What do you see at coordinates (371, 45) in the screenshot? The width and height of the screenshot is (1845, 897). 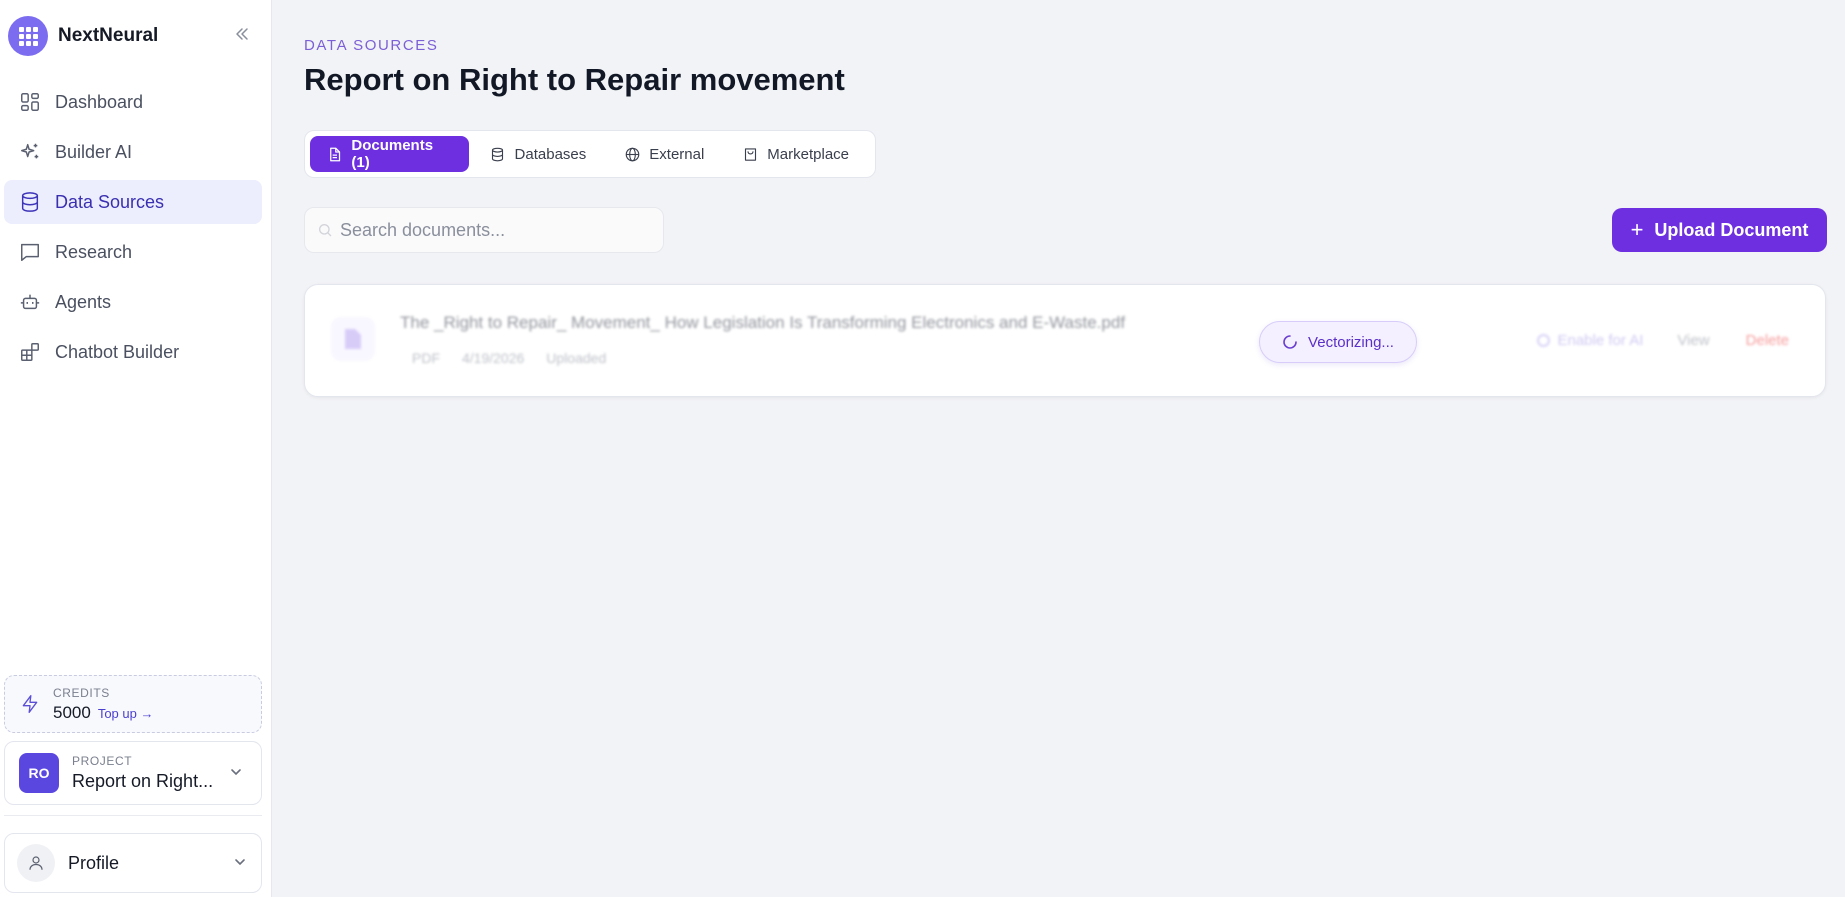 I see `breadcrumb: DATA SOURCES` at bounding box center [371, 45].